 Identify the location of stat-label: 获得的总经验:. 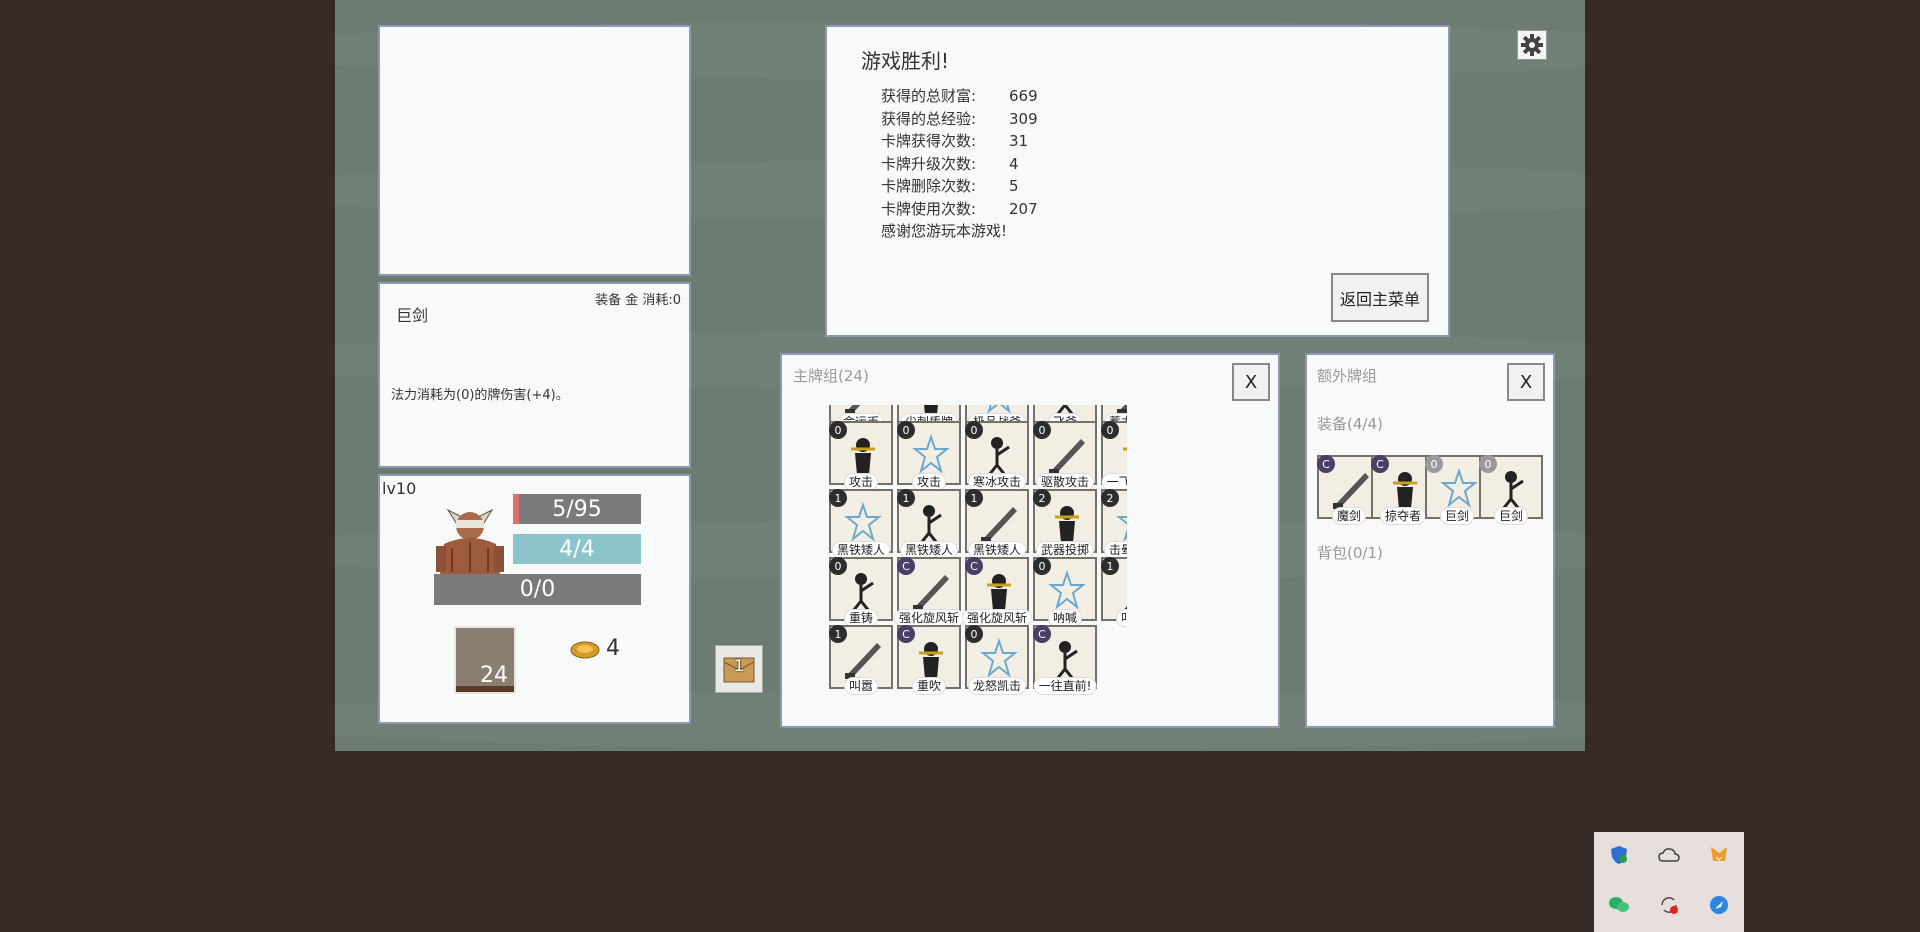
(929, 118).